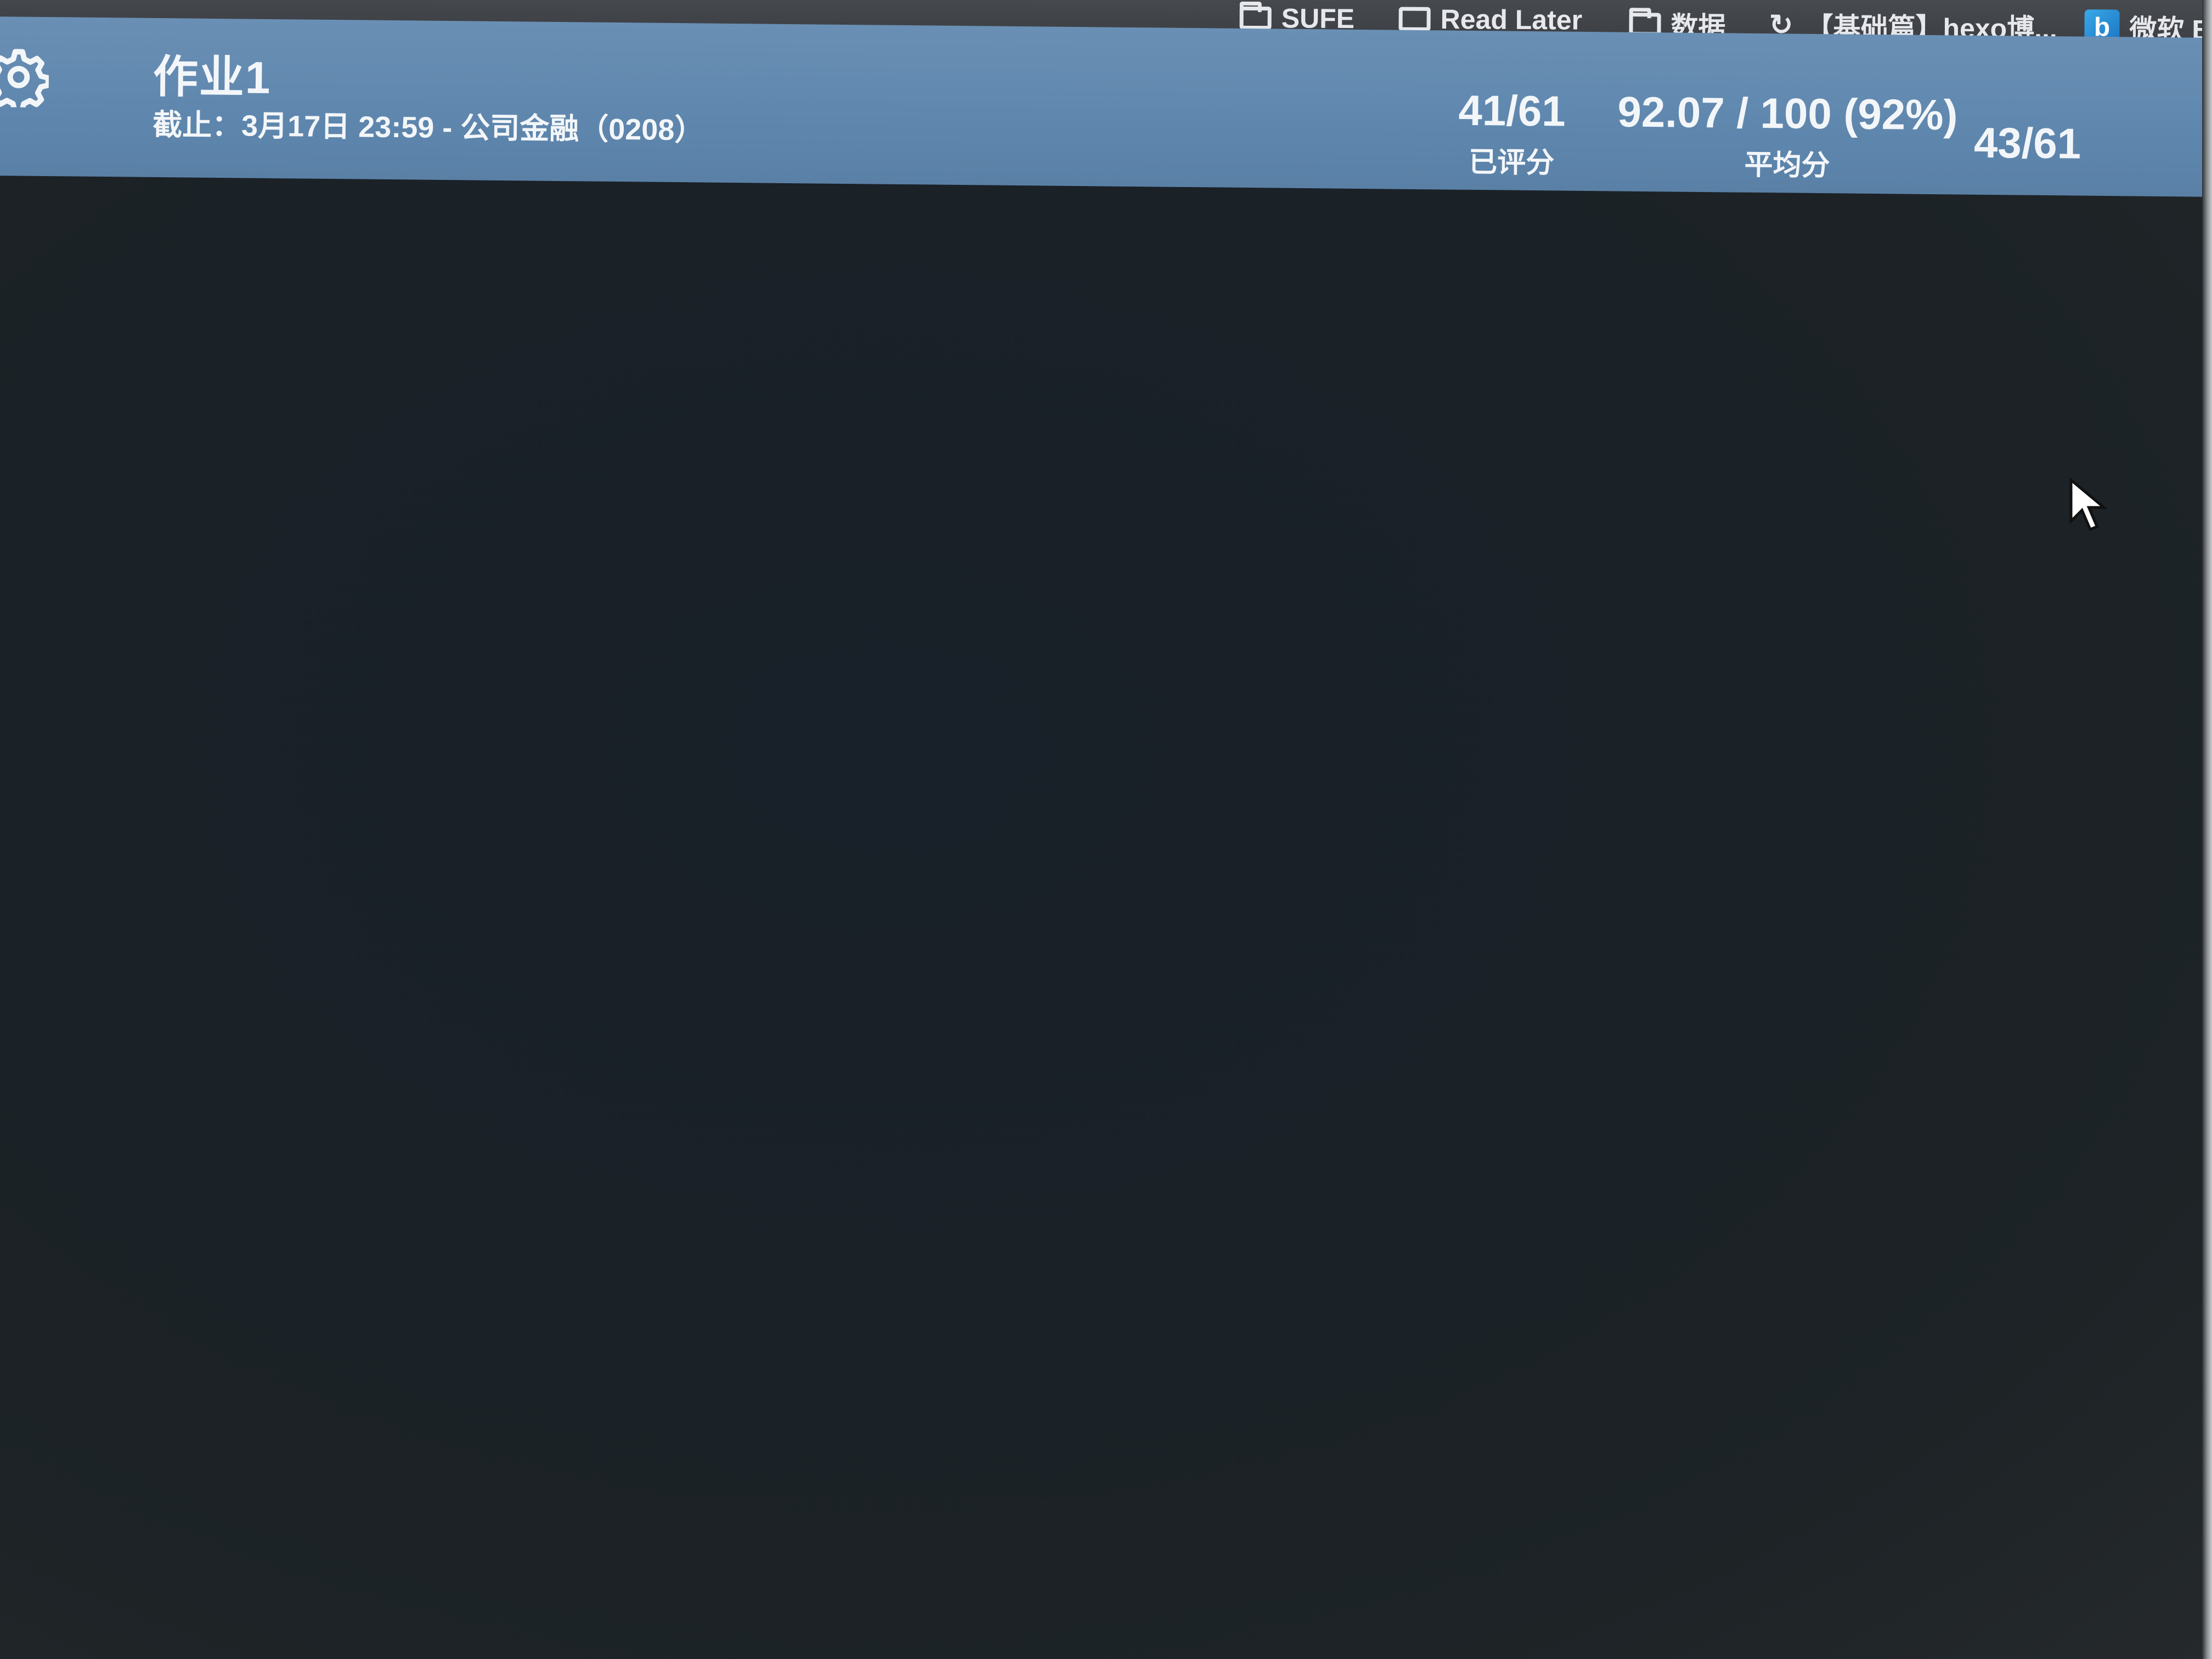 The width and height of the screenshot is (2212, 1659). I want to click on stat-average: 92.07 / 100 (92%) 平均分, so click(1788, 136).